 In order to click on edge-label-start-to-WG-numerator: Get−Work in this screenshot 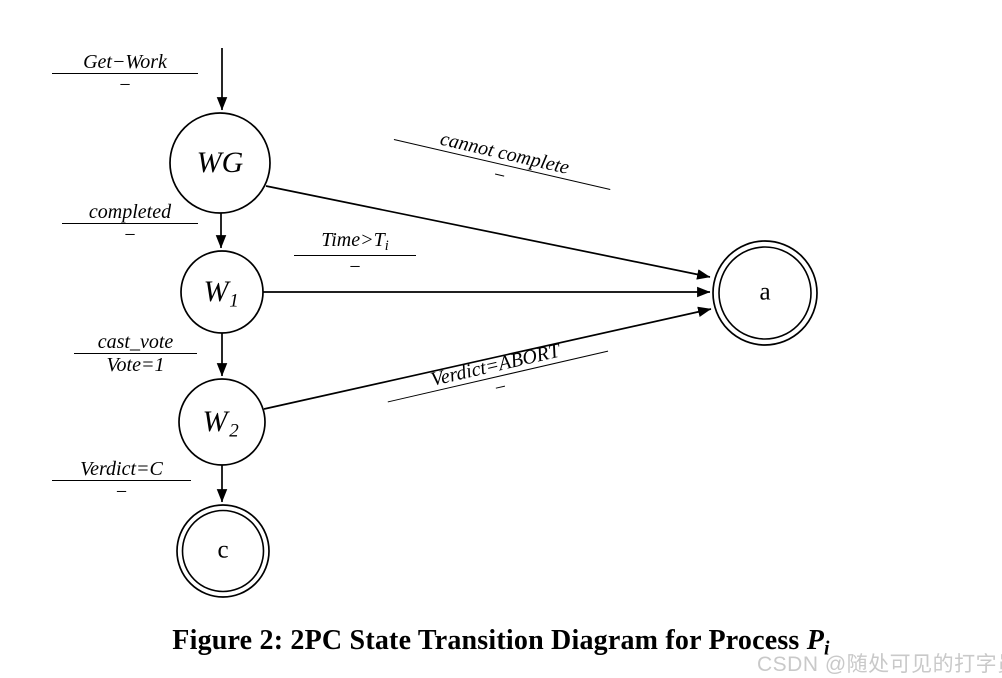, I will do `click(125, 62)`.